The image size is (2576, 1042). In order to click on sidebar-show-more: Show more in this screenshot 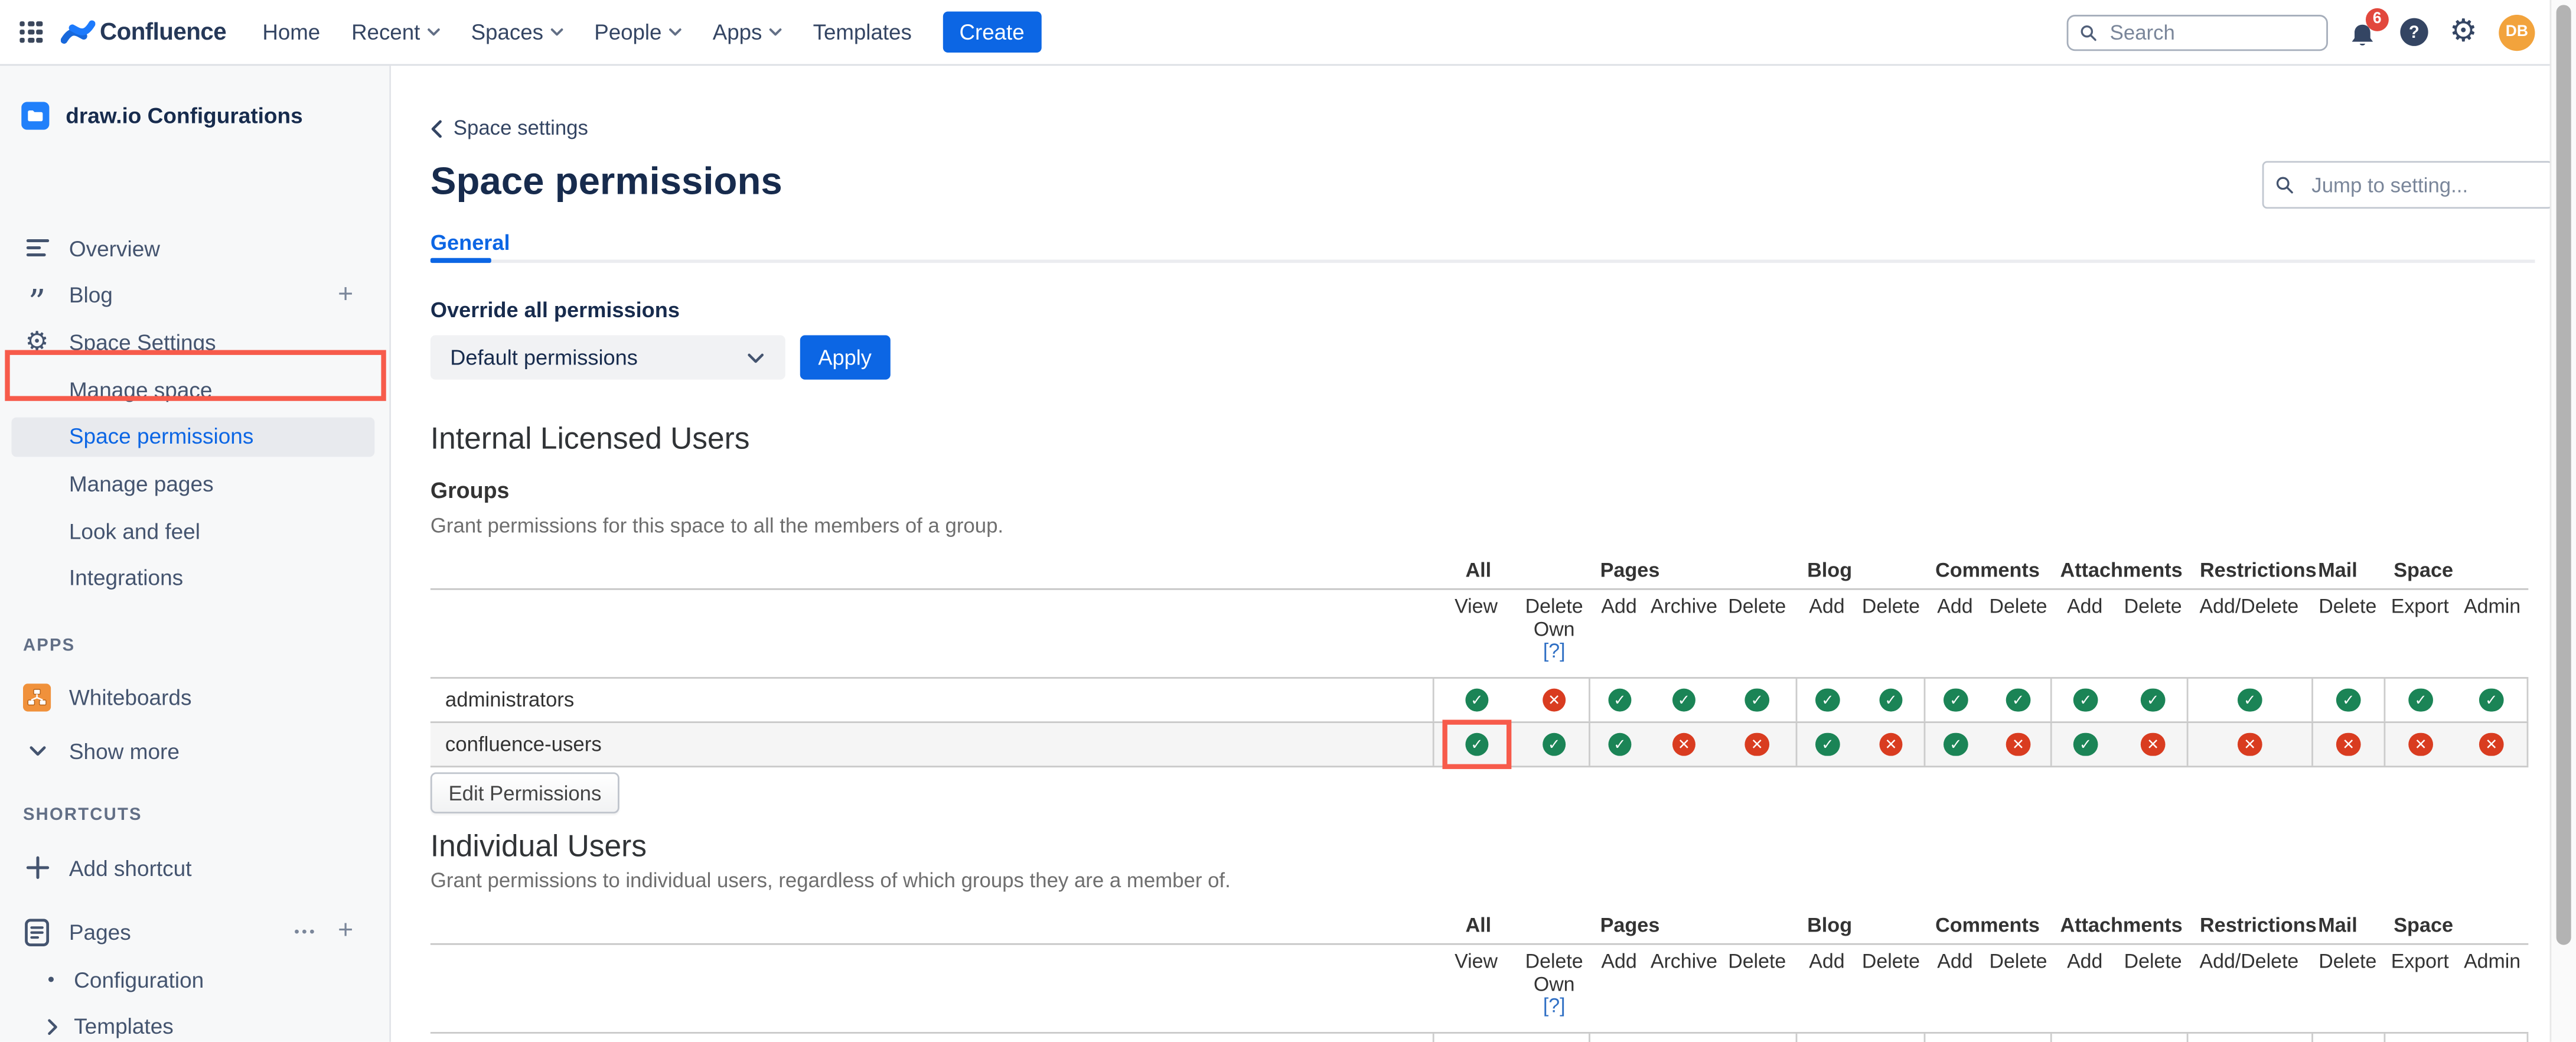, I will do `click(195, 751)`.